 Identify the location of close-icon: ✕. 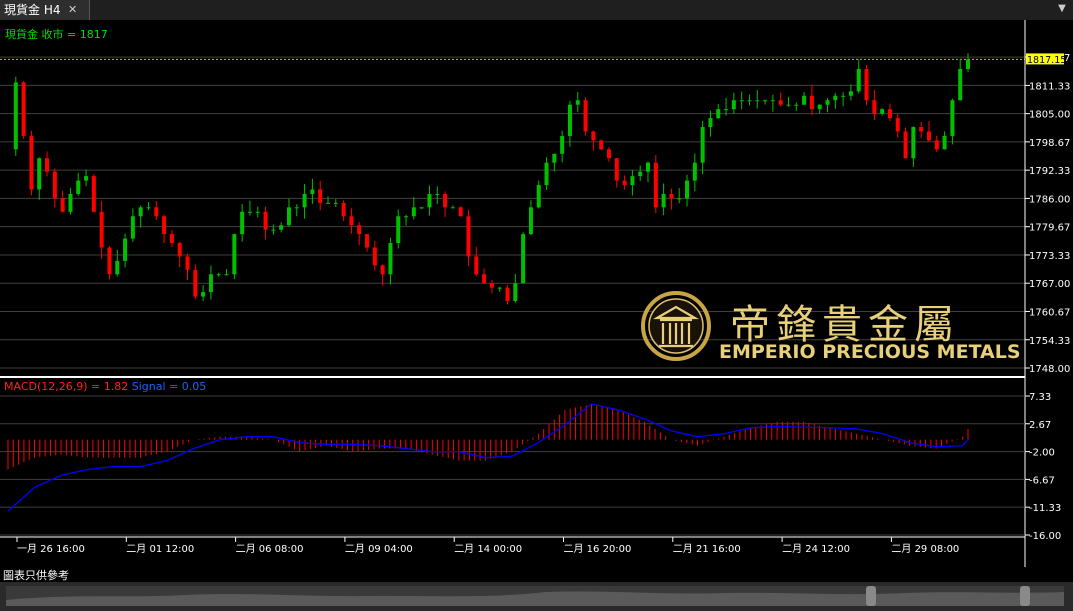
(72, 10).